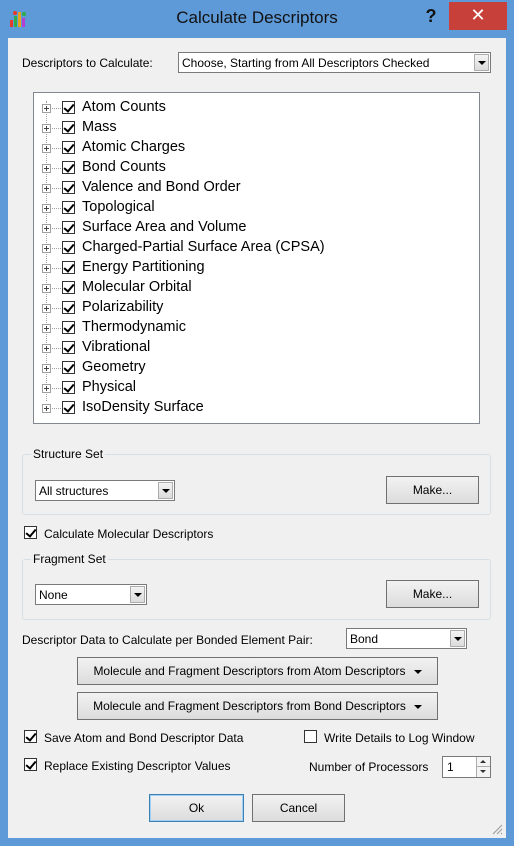 The width and height of the screenshot is (514, 846). What do you see at coordinates (124, 107) in the screenshot?
I see `tree-item-label: Atom Counts` at bounding box center [124, 107].